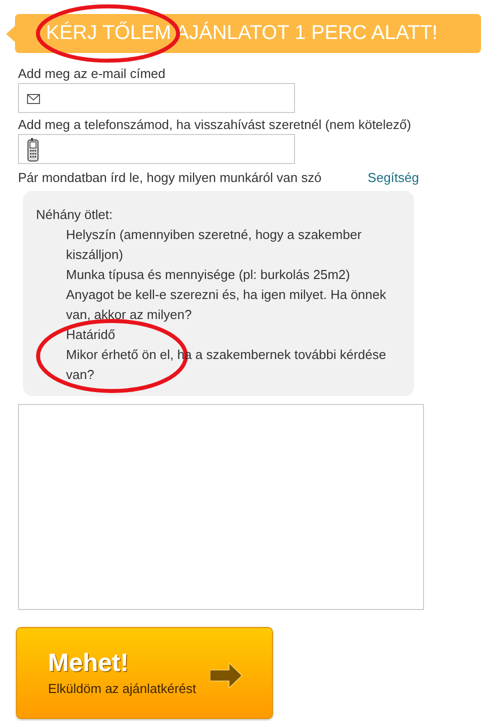  What do you see at coordinates (91, 335) in the screenshot?
I see `idea-item: Határidő` at bounding box center [91, 335].